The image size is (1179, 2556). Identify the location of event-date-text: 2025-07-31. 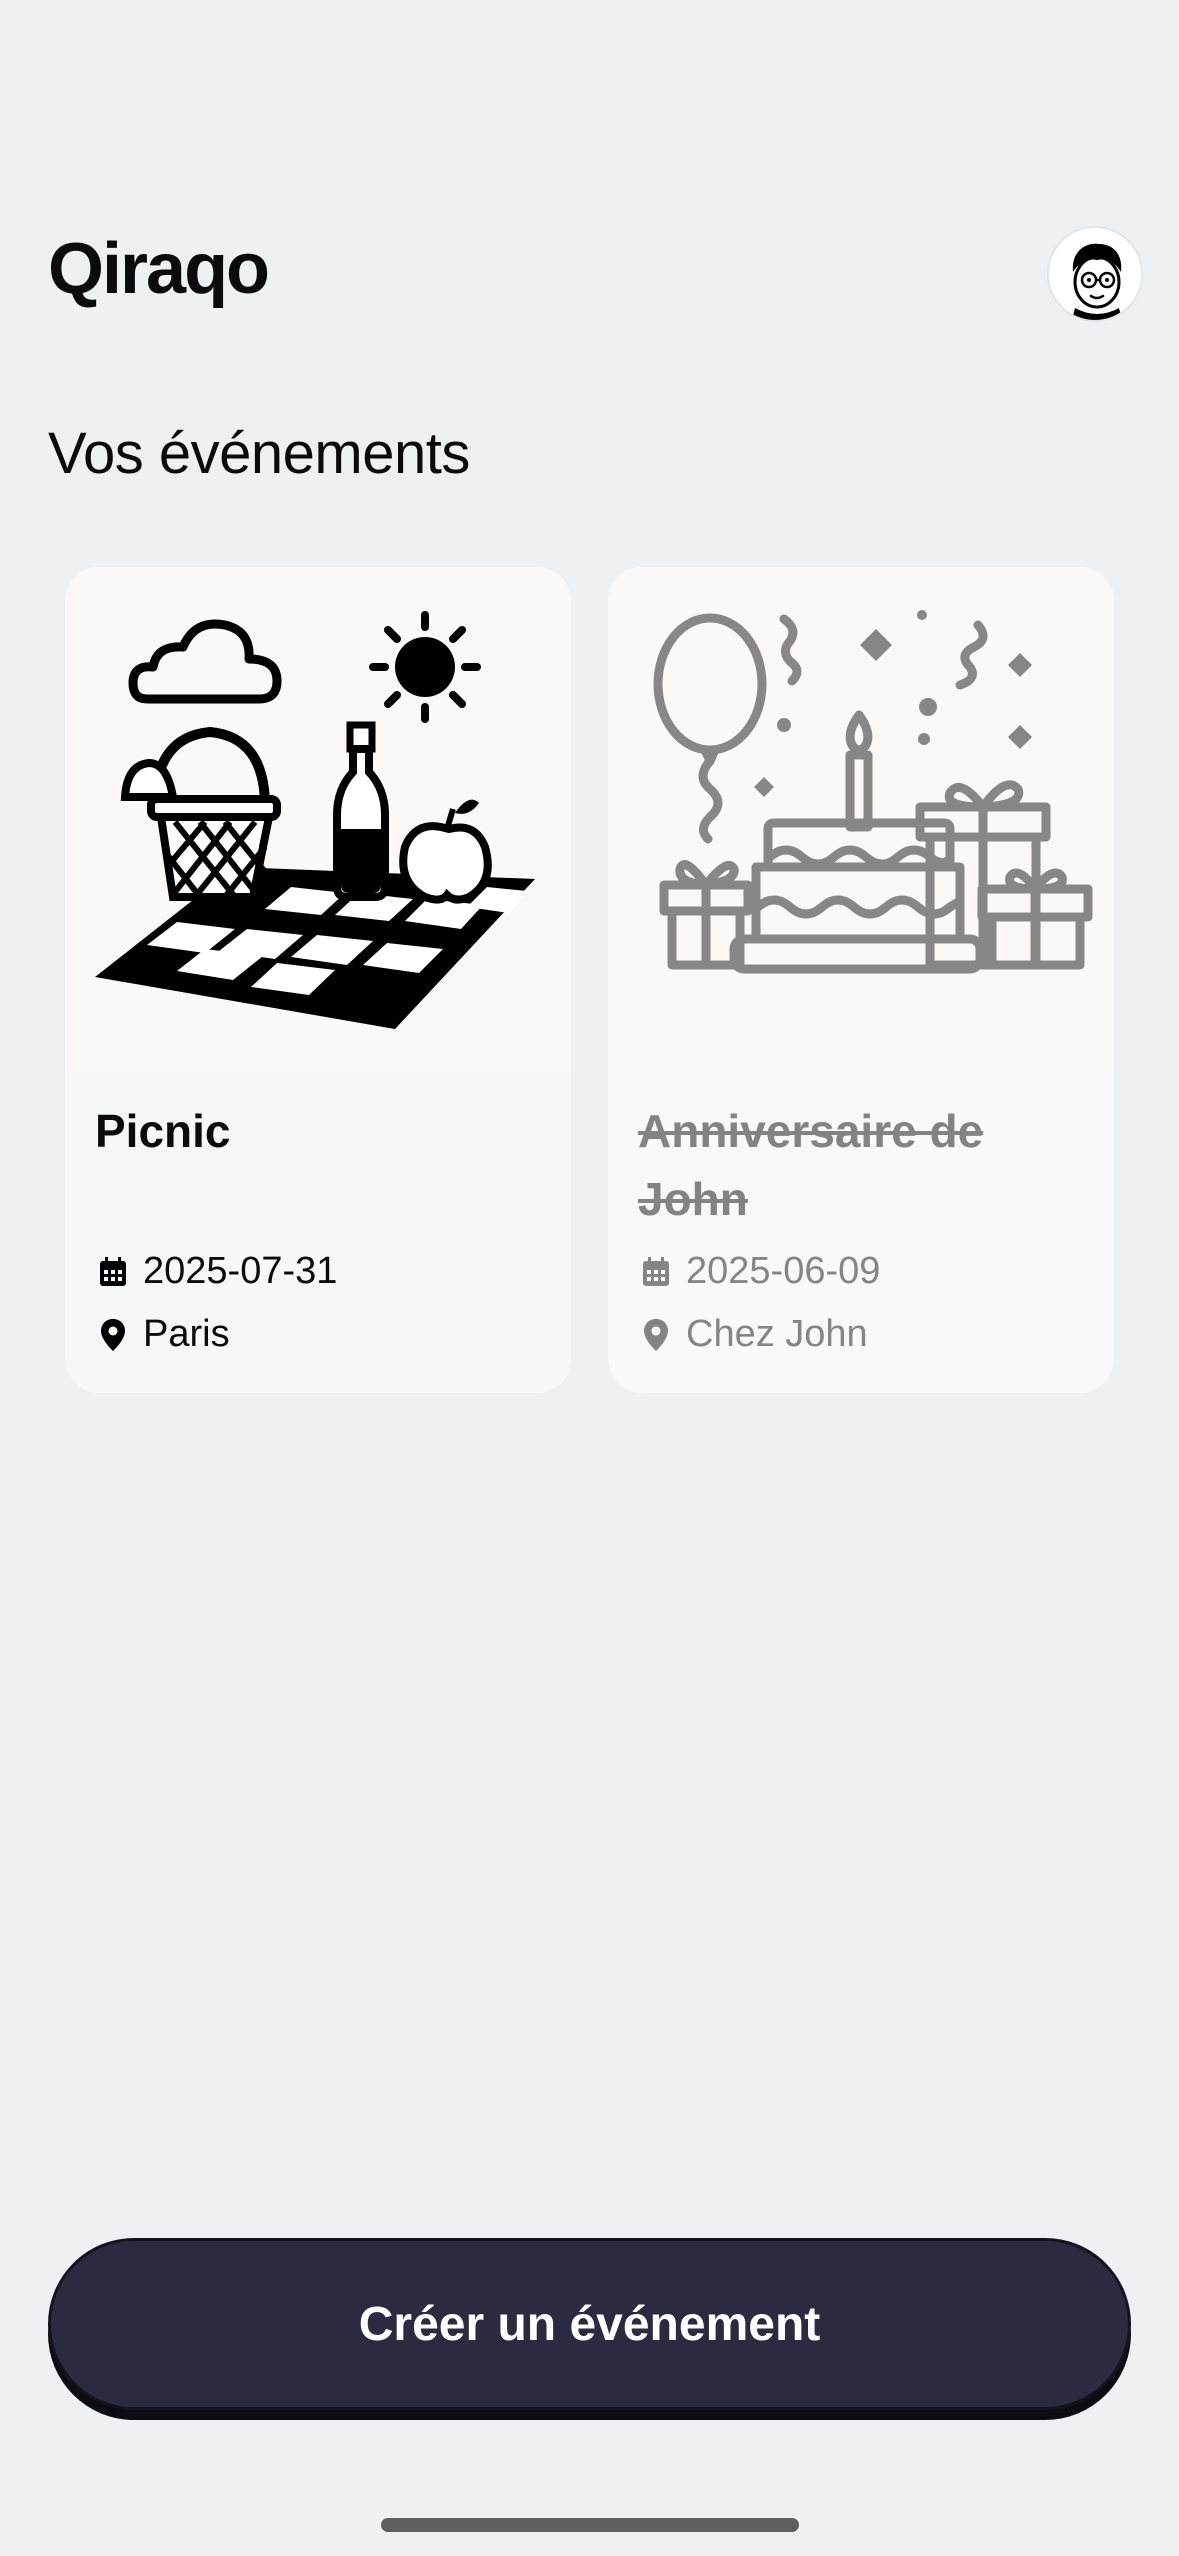
(240, 1271).